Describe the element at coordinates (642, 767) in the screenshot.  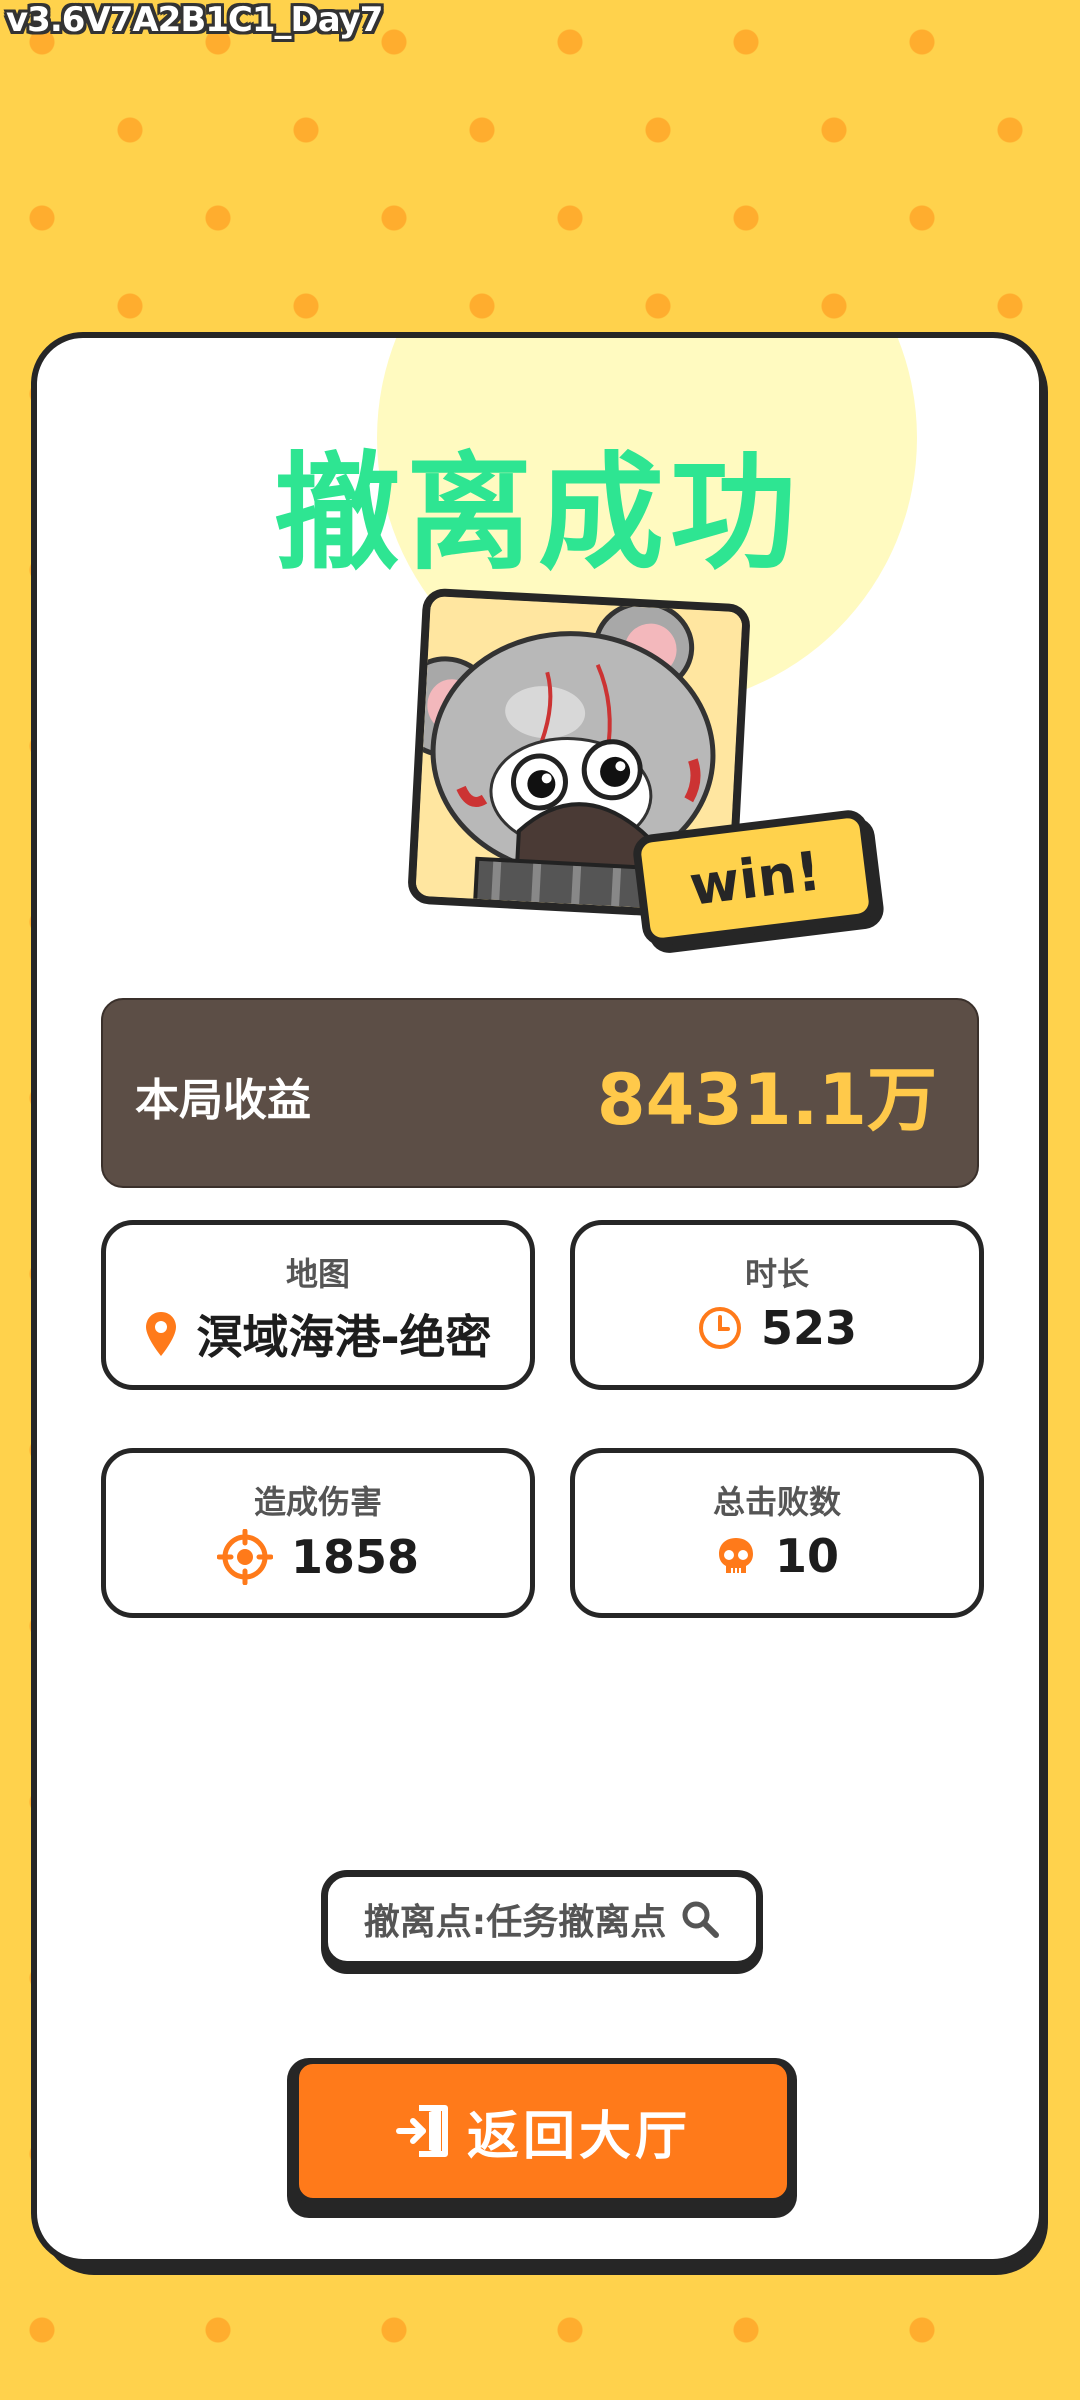
I see `avatar-group: win!` at that location.